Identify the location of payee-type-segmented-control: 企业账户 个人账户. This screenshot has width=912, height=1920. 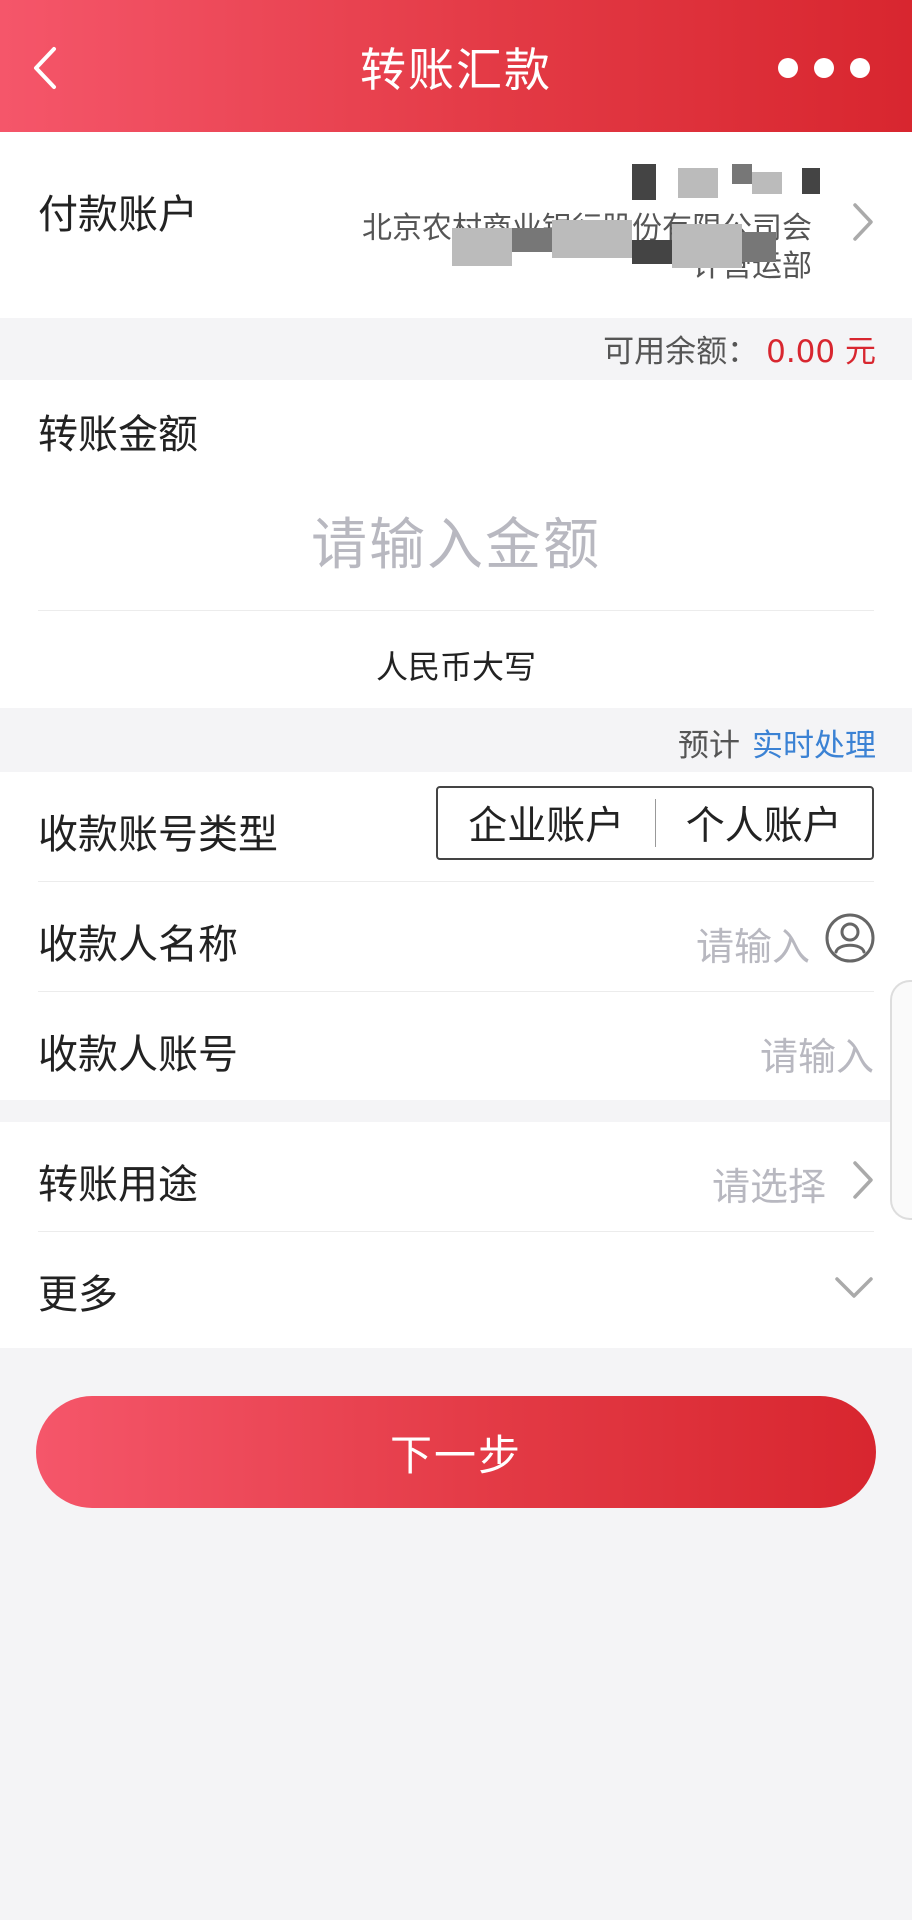
(655, 823).